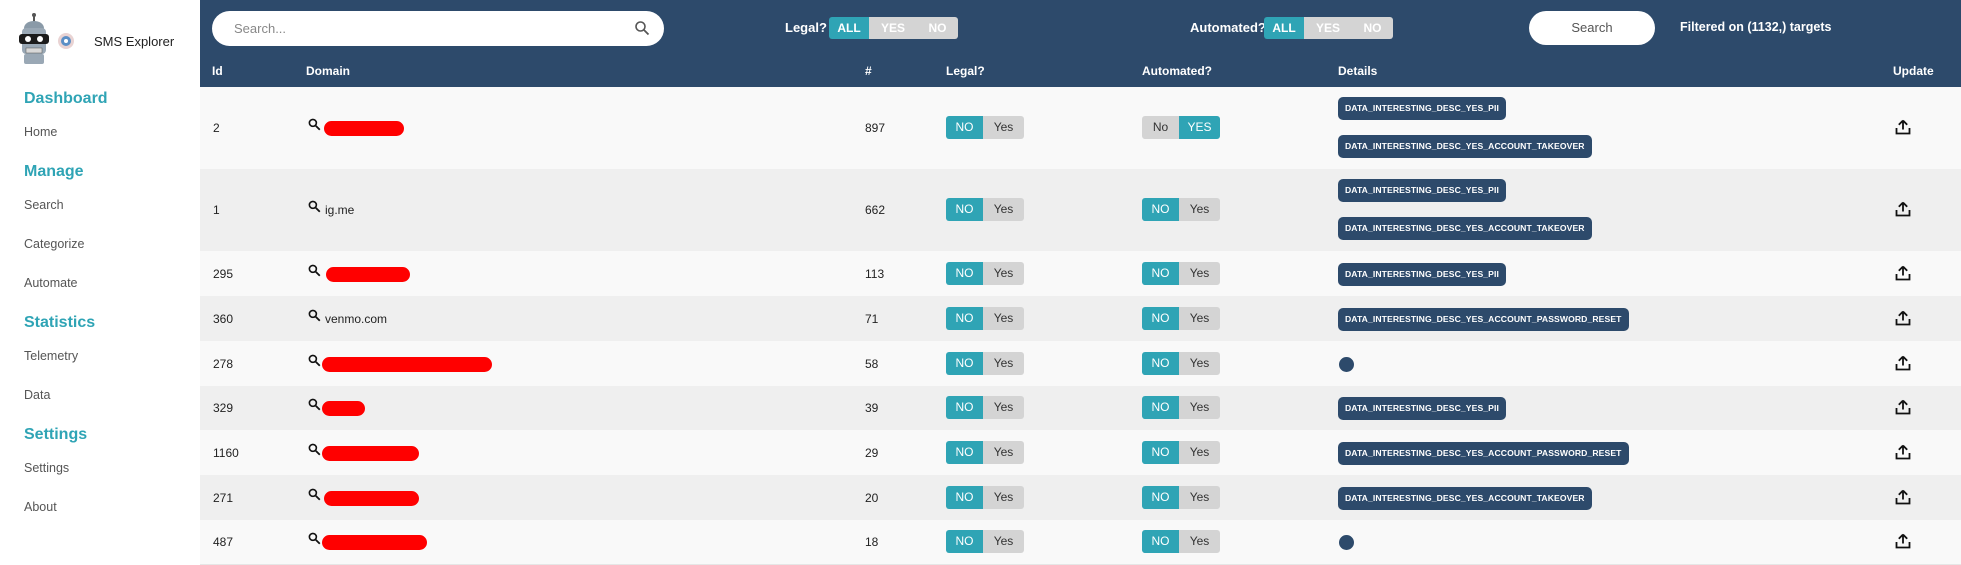  Describe the element at coordinates (328, 71) in the screenshot. I see `column-header-domain: Domain` at that location.